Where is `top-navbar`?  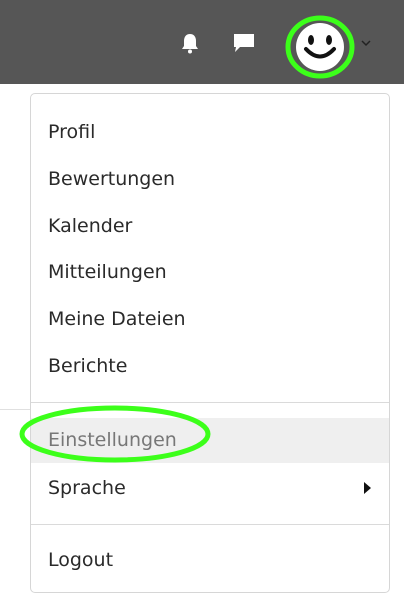
top-navbar is located at coordinates (202, 42).